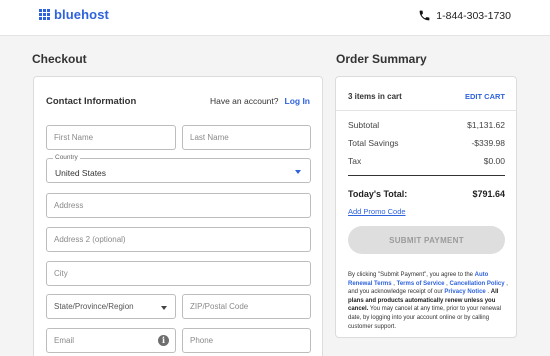 The width and height of the screenshot is (550, 356). Describe the element at coordinates (378, 194) in the screenshot. I see `total-label: Today's Total:` at that location.